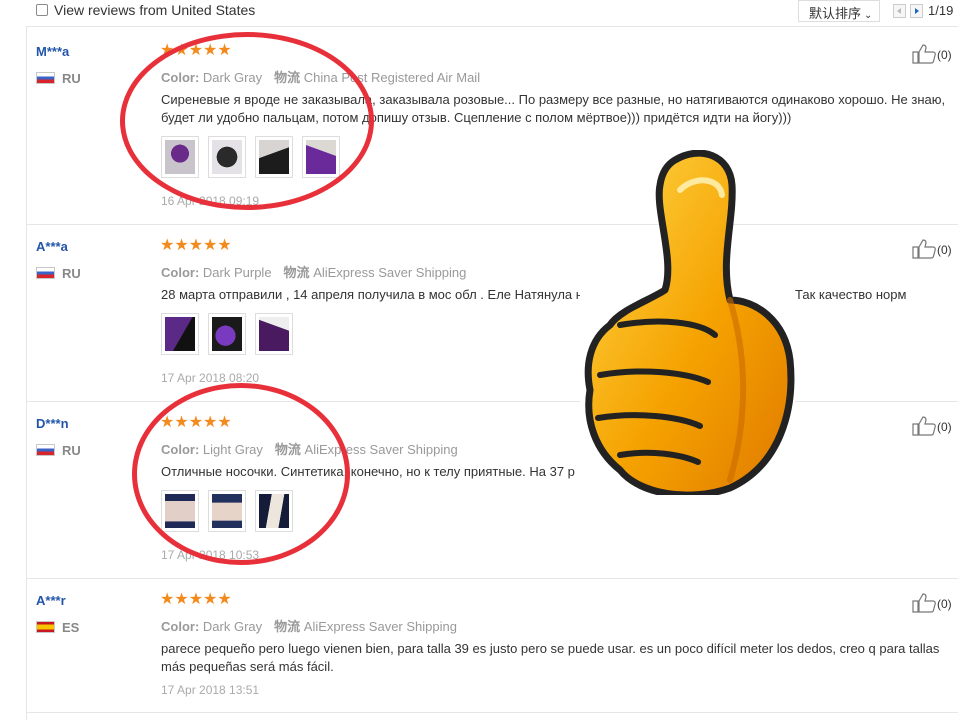  I want to click on color-value: Dark Gray, so click(232, 626).